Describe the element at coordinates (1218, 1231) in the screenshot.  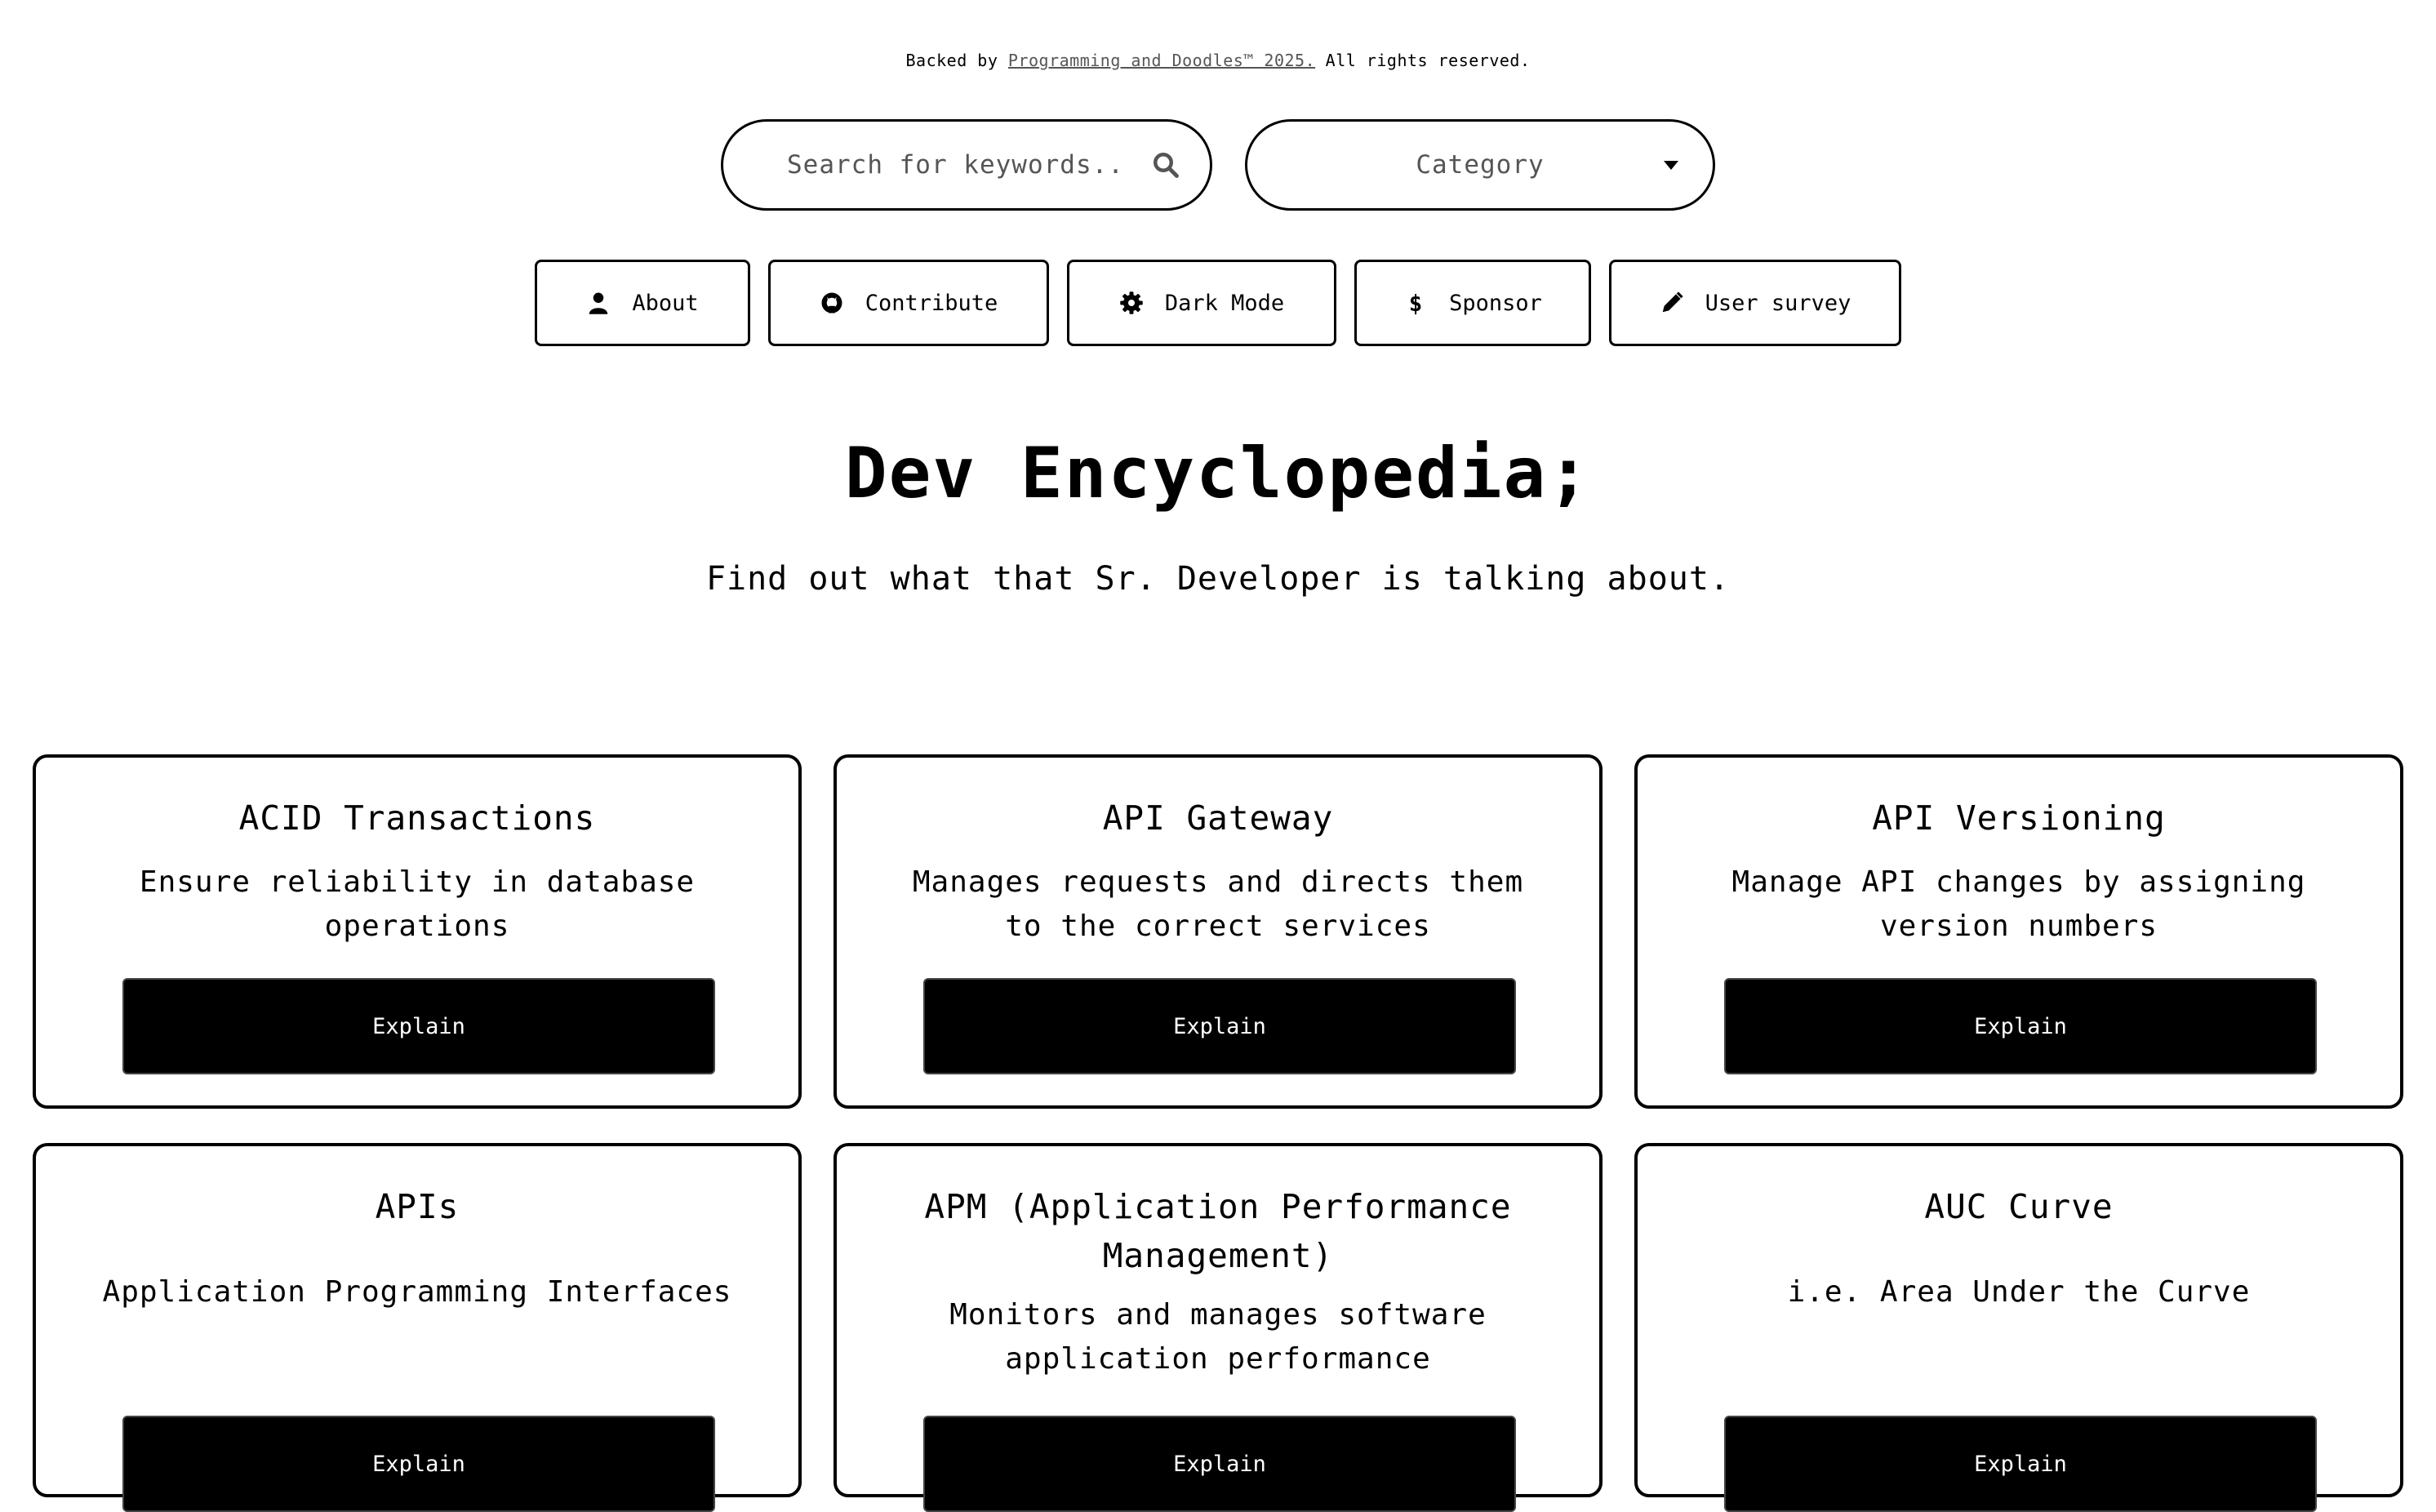
I see `card-title: APM (Application Performance Management)` at that location.